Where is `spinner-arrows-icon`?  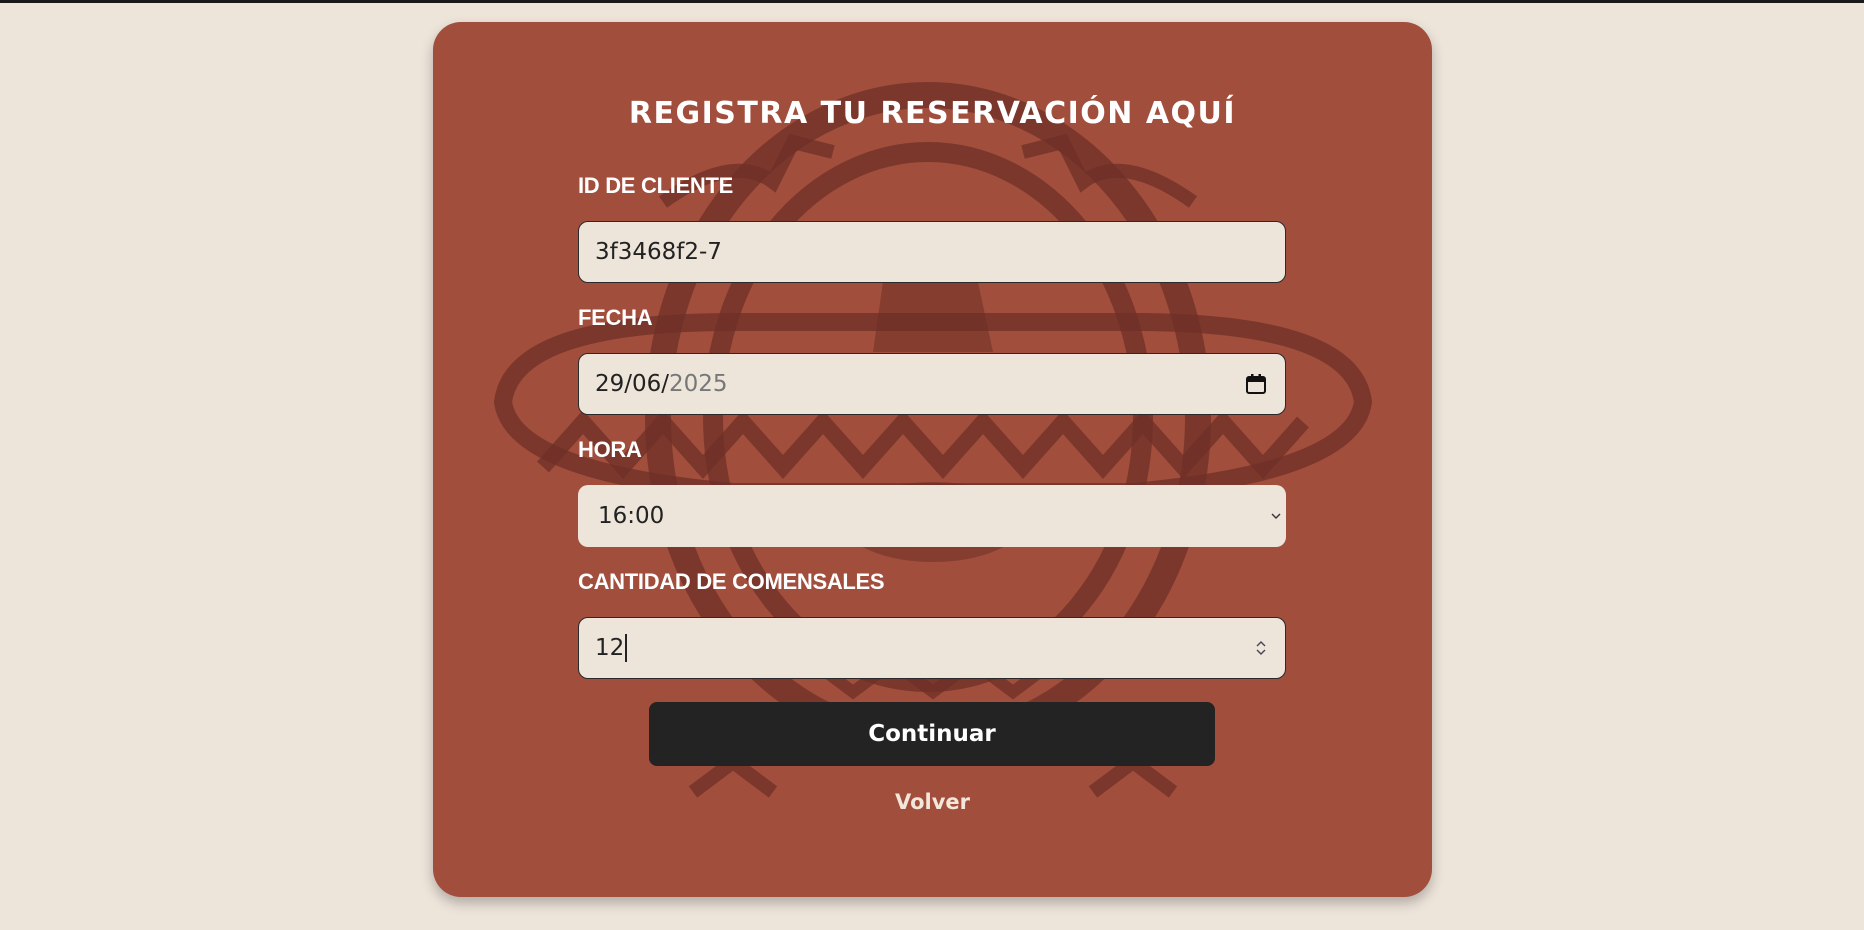
spinner-arrows-icon is located at coordinates (1261, 648).